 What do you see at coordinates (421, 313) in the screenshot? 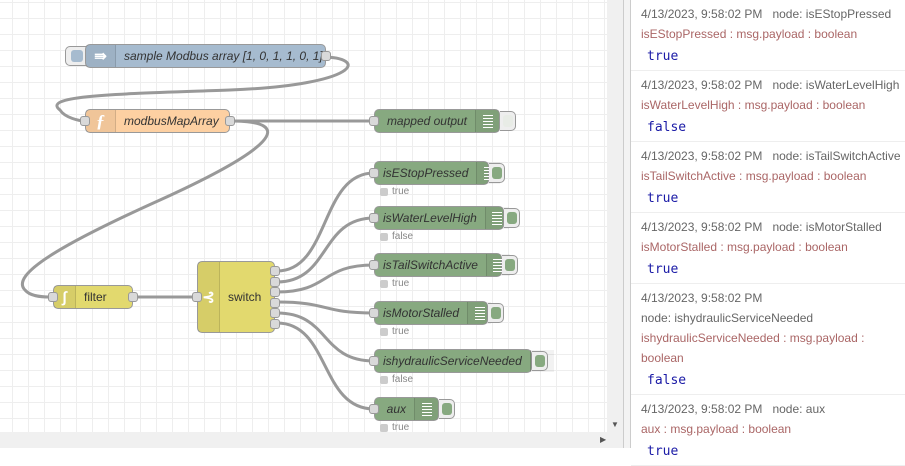
I see `node-label: isMotorStalled` at bounding box center [421, 313].